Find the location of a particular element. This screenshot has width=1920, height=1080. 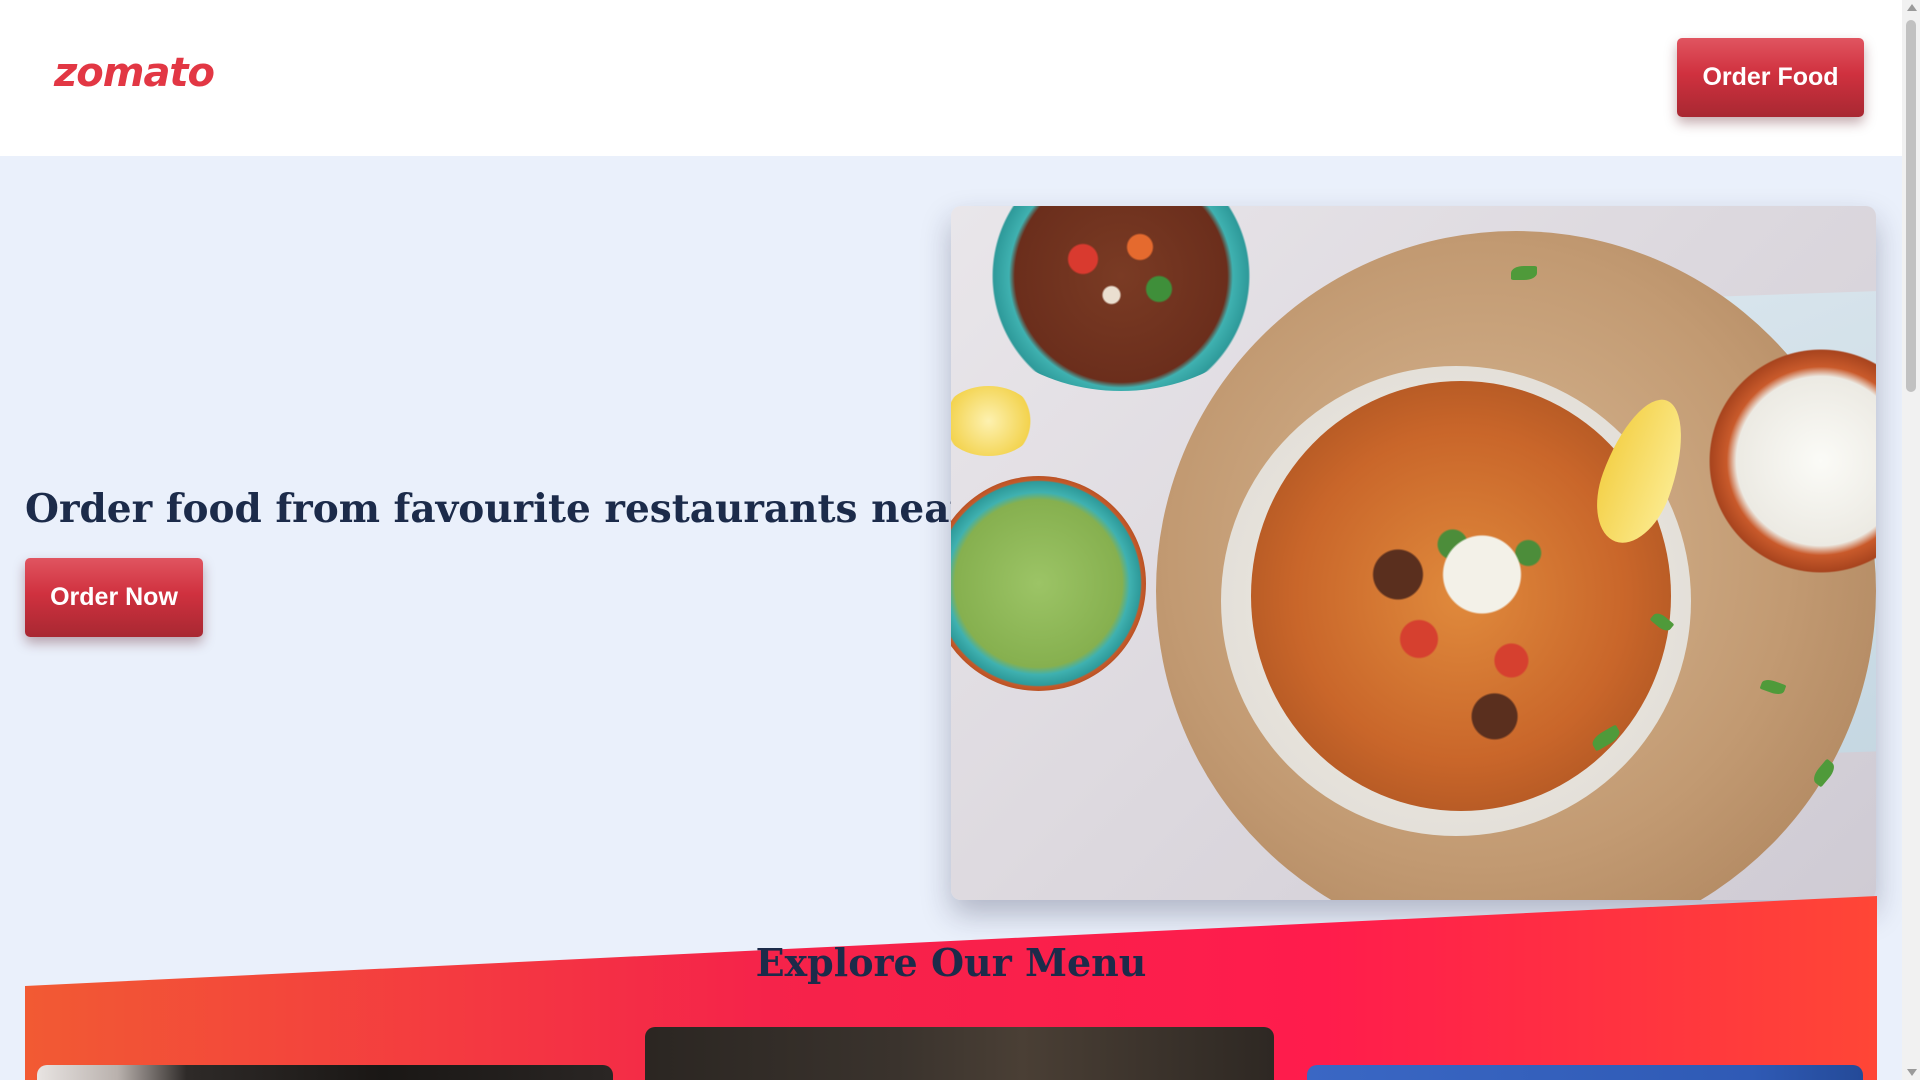

order-food-button: Order Food is located at coordinates (1770, 77).